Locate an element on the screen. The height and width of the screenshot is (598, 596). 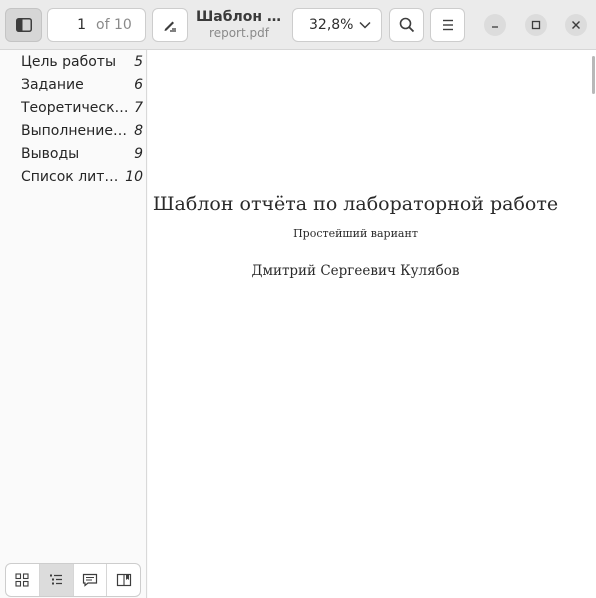
tab-annotations is located at coordinates (91, 580).